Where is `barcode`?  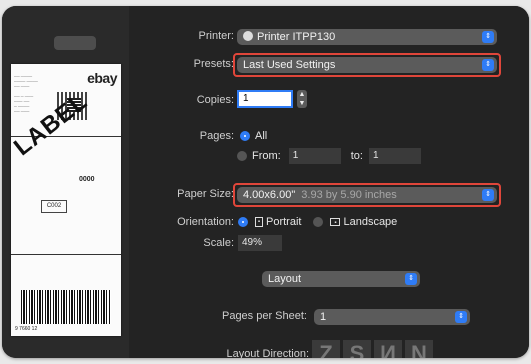 barcode is located at coordinates (66, 307).